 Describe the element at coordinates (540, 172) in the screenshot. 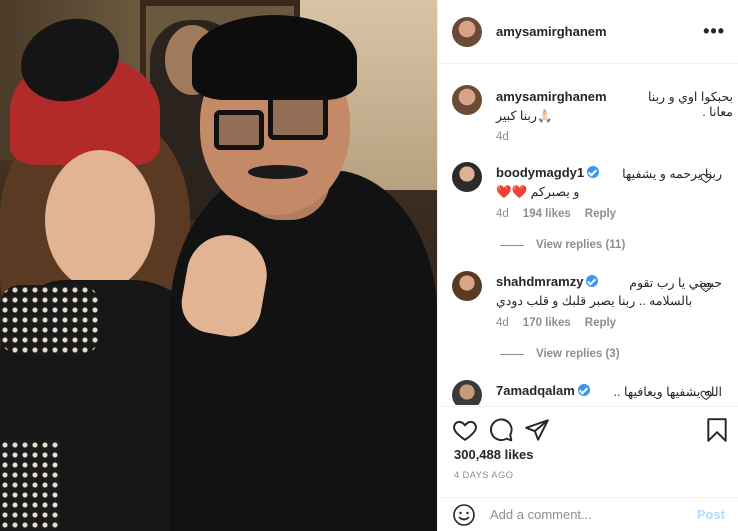

I see `comment-username-text: boodymagdy1` at that location.